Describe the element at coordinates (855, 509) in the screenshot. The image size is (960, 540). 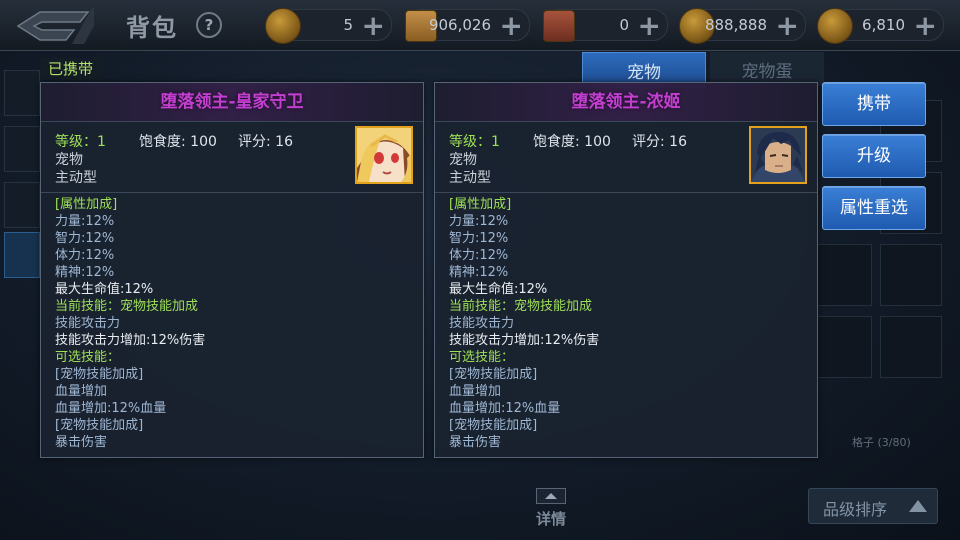
I see `sort-label: 品级排序` at that location.